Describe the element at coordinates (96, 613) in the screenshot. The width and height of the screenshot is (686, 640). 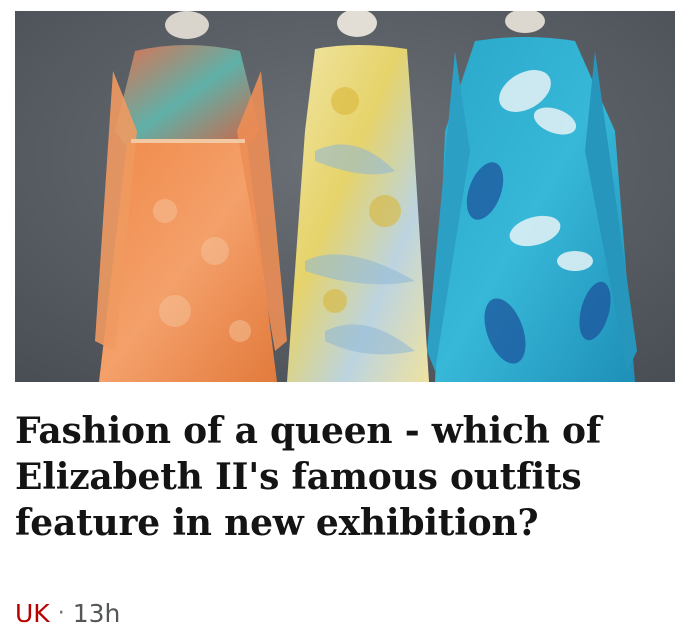
I see `timestamp: 13h` at that location.